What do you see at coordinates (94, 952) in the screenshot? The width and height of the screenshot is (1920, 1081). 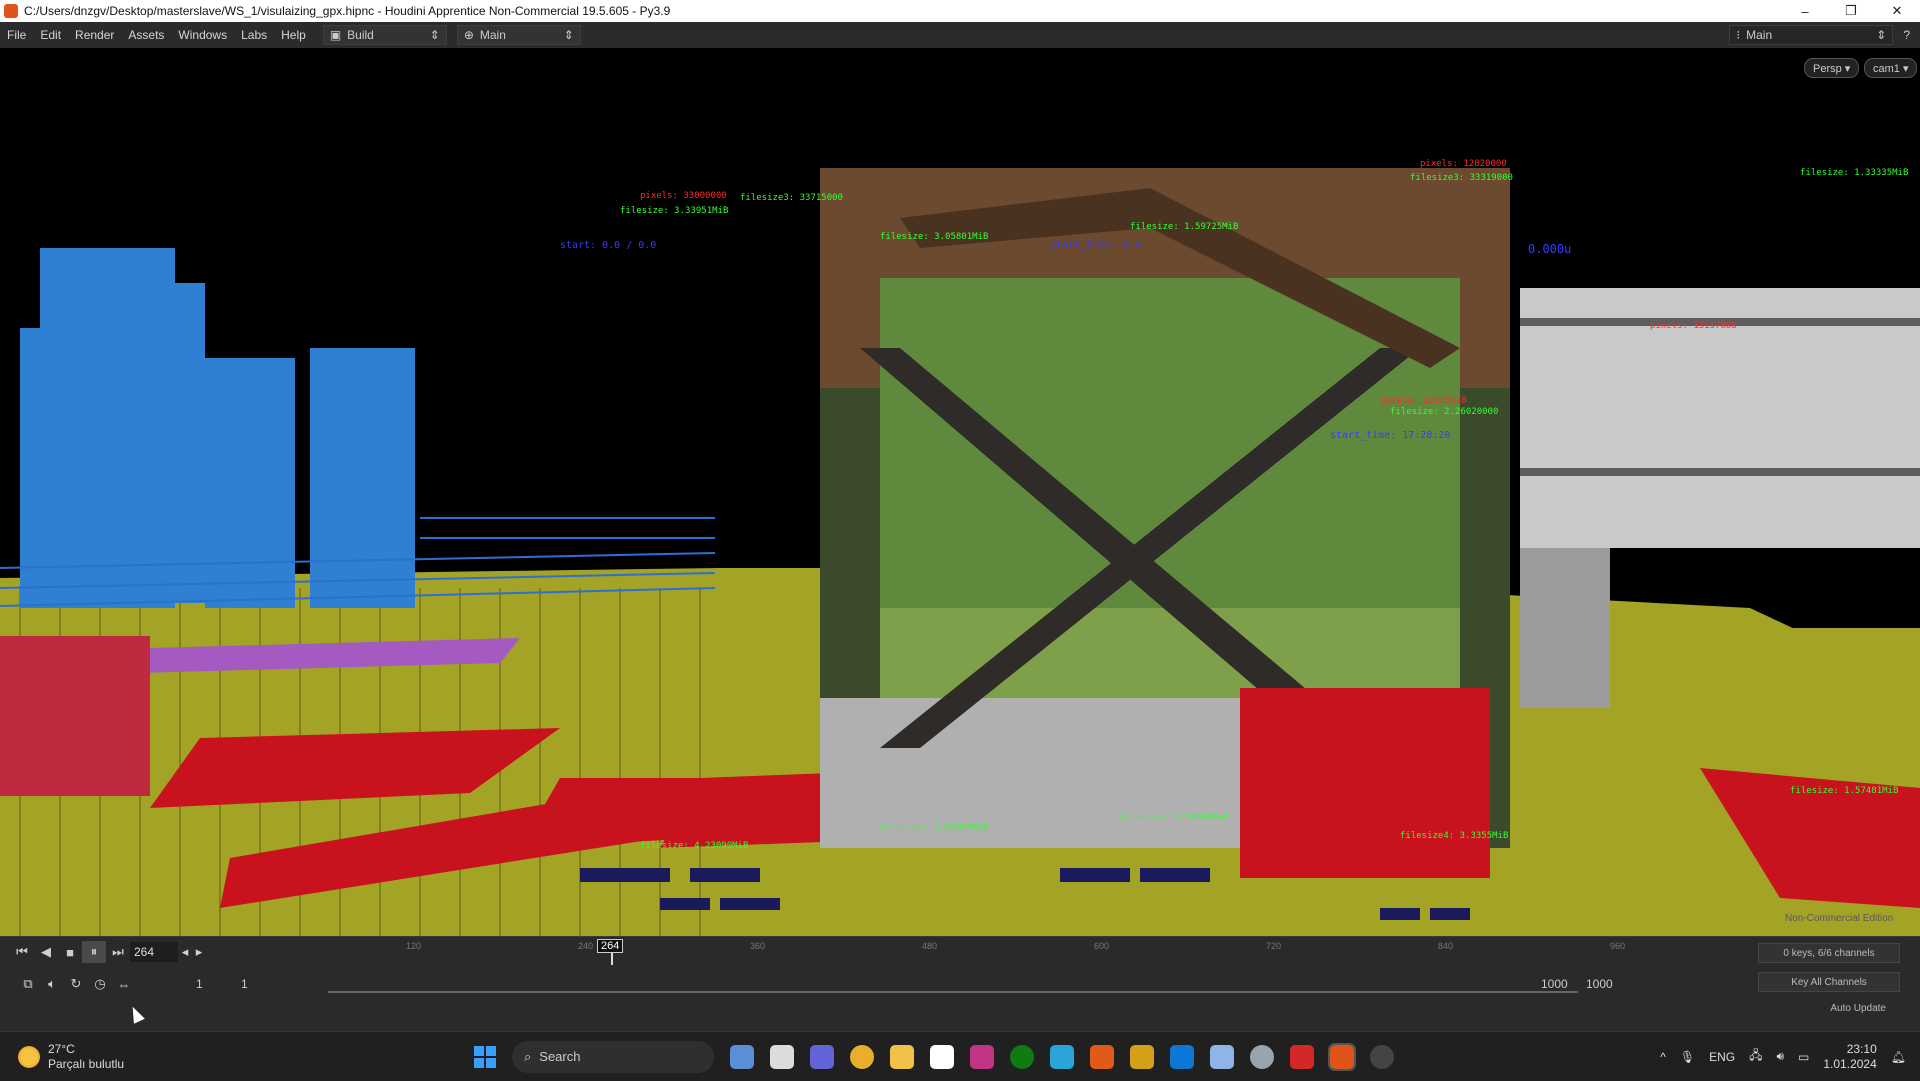 I see `pause-button: ⏸` at bounding box center [94, 952].